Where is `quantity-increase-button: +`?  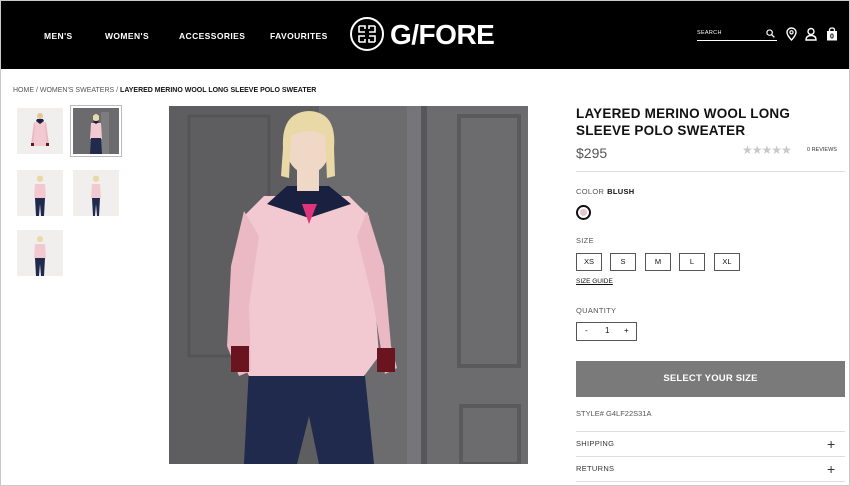
quantity-increase-button: + is located at coordinates (626, 330).